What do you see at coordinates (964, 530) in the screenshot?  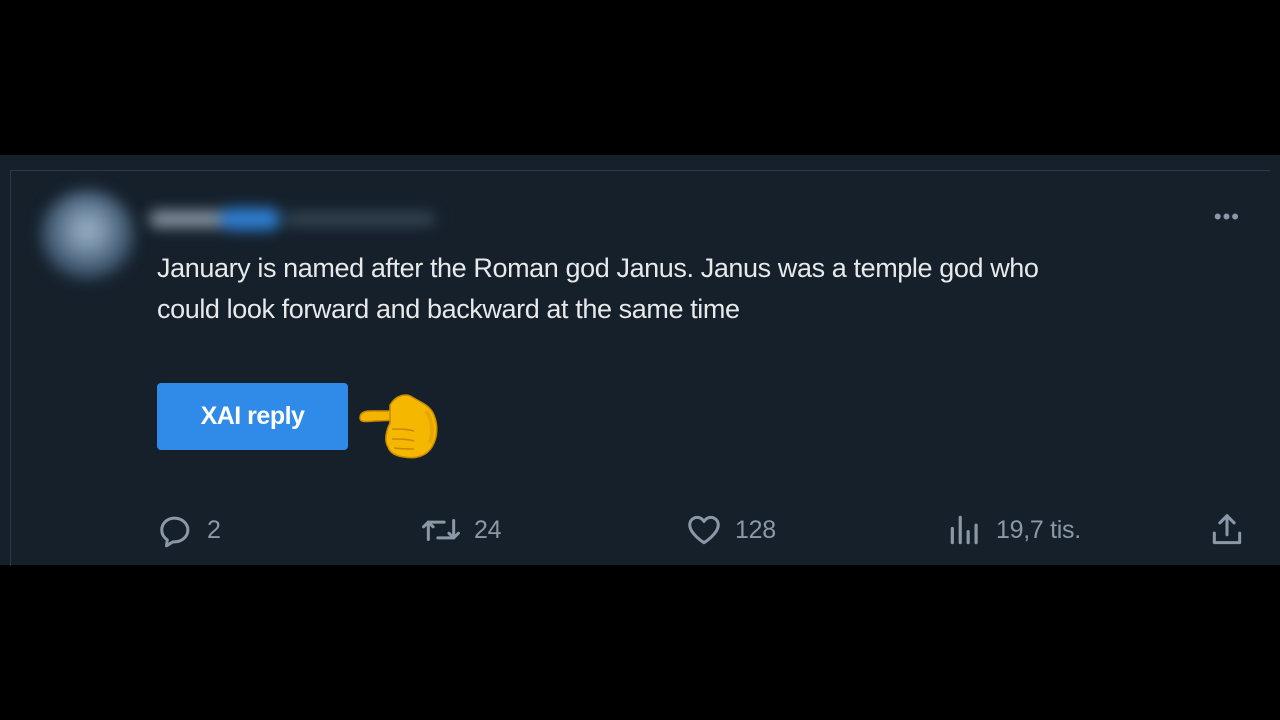 I see `views-chart-icon` at bounding box center [964, 530].